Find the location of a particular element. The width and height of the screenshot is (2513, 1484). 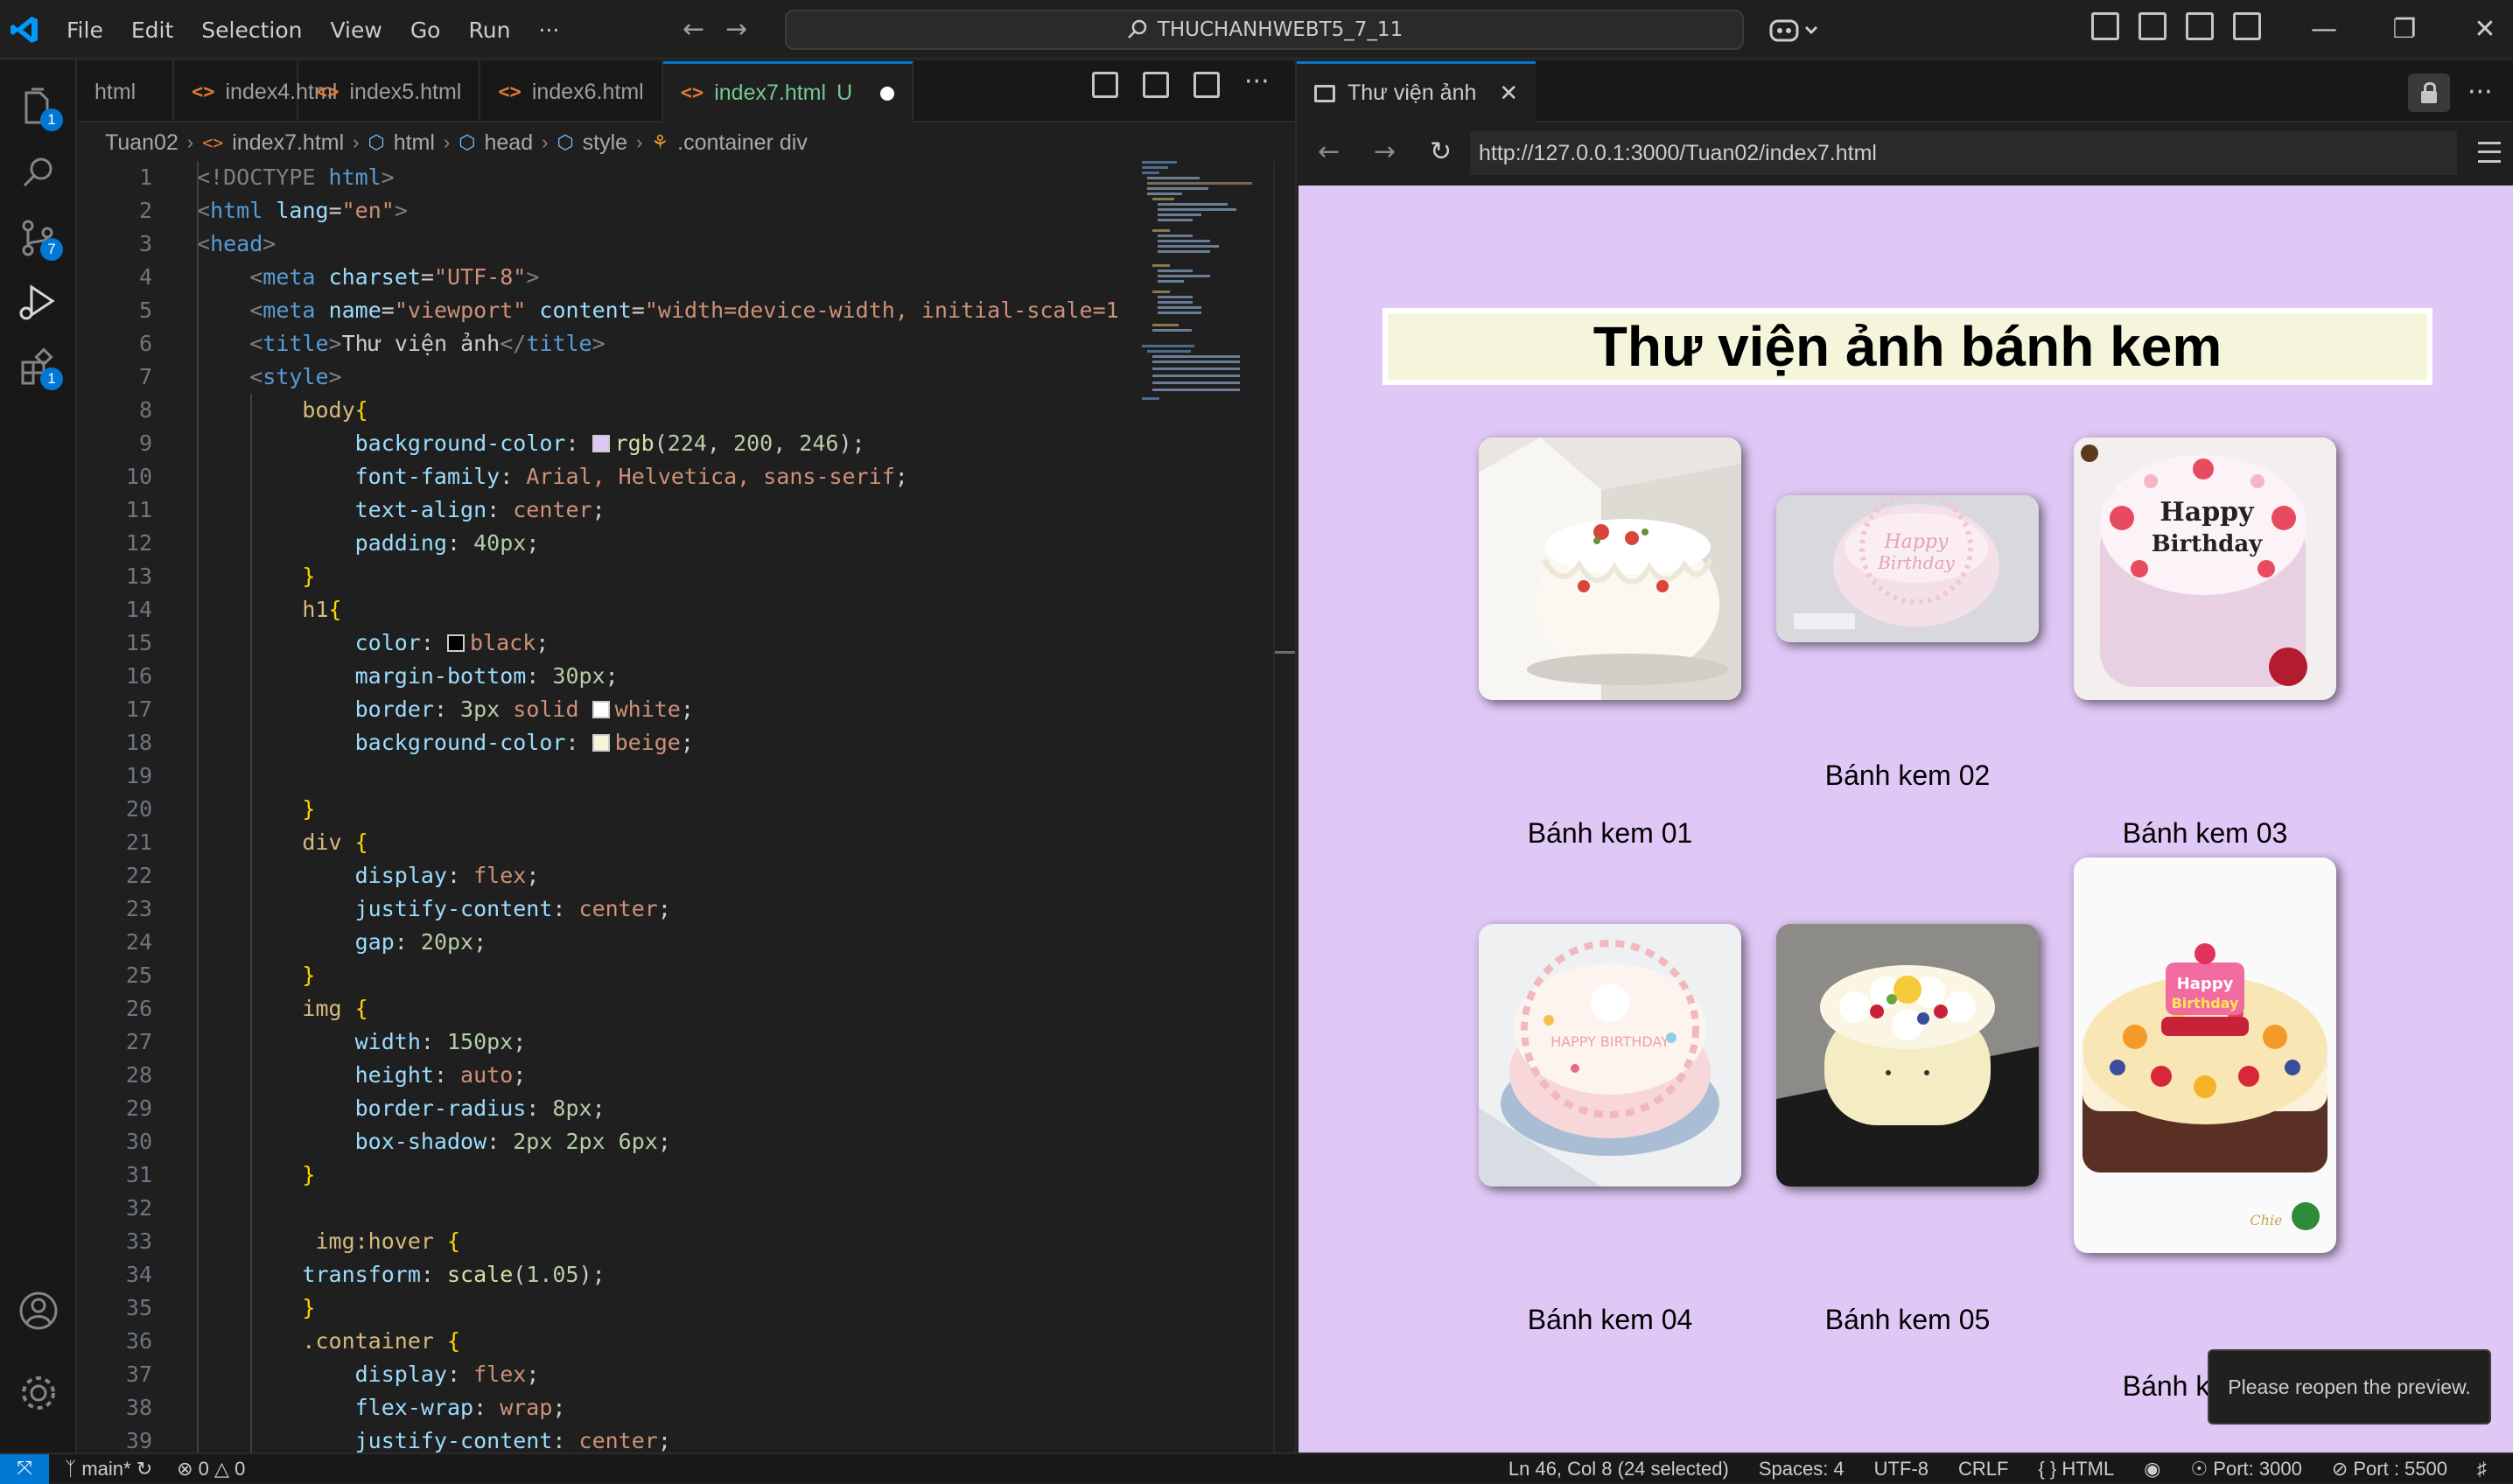

toggle-primary-sidebar-icon is located at coordinates (2152, 26).